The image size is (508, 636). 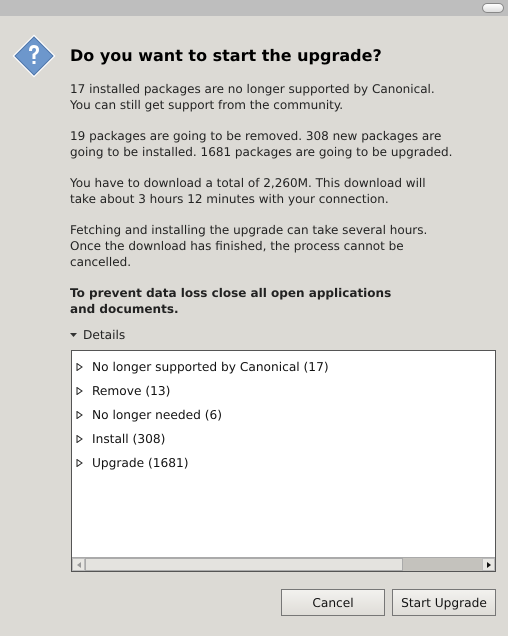 What do you see at coordinates (34, 55) in the screenshot?
I see `question-icon` at bounding box center [34, 55].